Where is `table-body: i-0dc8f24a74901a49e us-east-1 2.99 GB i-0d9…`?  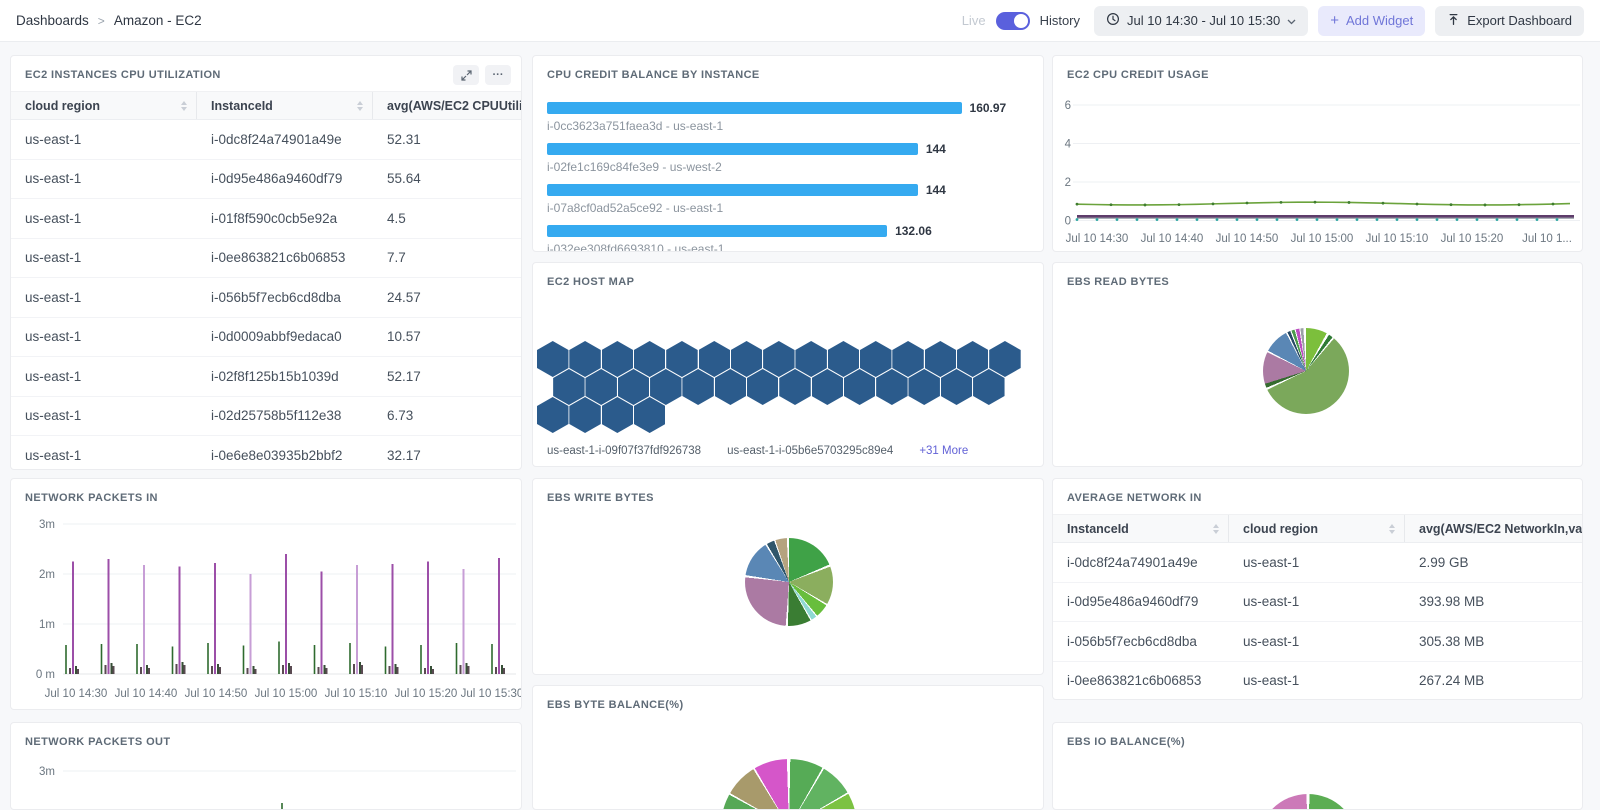 table-body: i-0dc8f24a74901a49e us-east-1 2.99 GB i-0d9… is located at coordinates (1317, 621).